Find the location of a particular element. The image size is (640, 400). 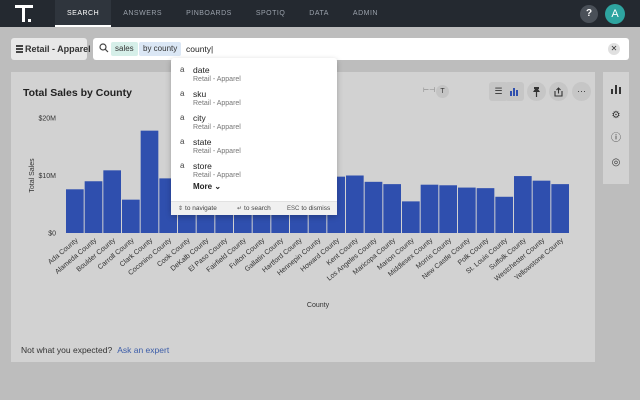

text-toggle-button: T is located at coordinates (442, 91).